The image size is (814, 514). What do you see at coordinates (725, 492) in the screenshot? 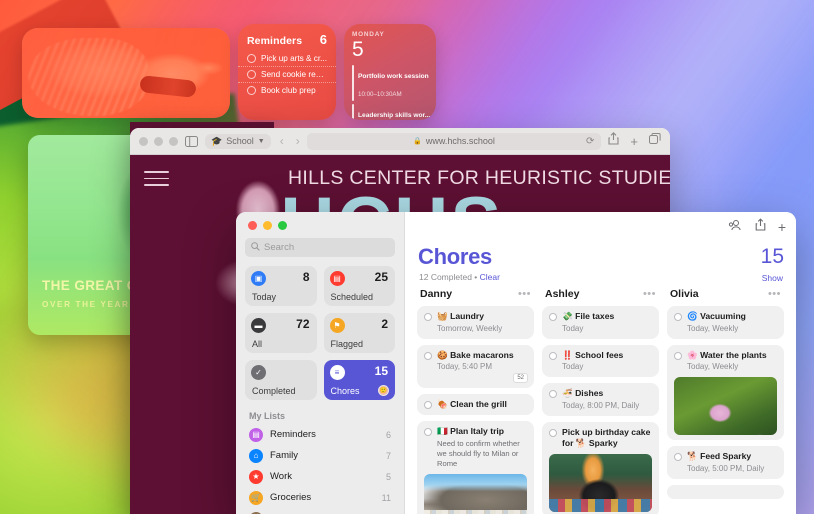
I see `task-item` at bounding box center [725, 492].